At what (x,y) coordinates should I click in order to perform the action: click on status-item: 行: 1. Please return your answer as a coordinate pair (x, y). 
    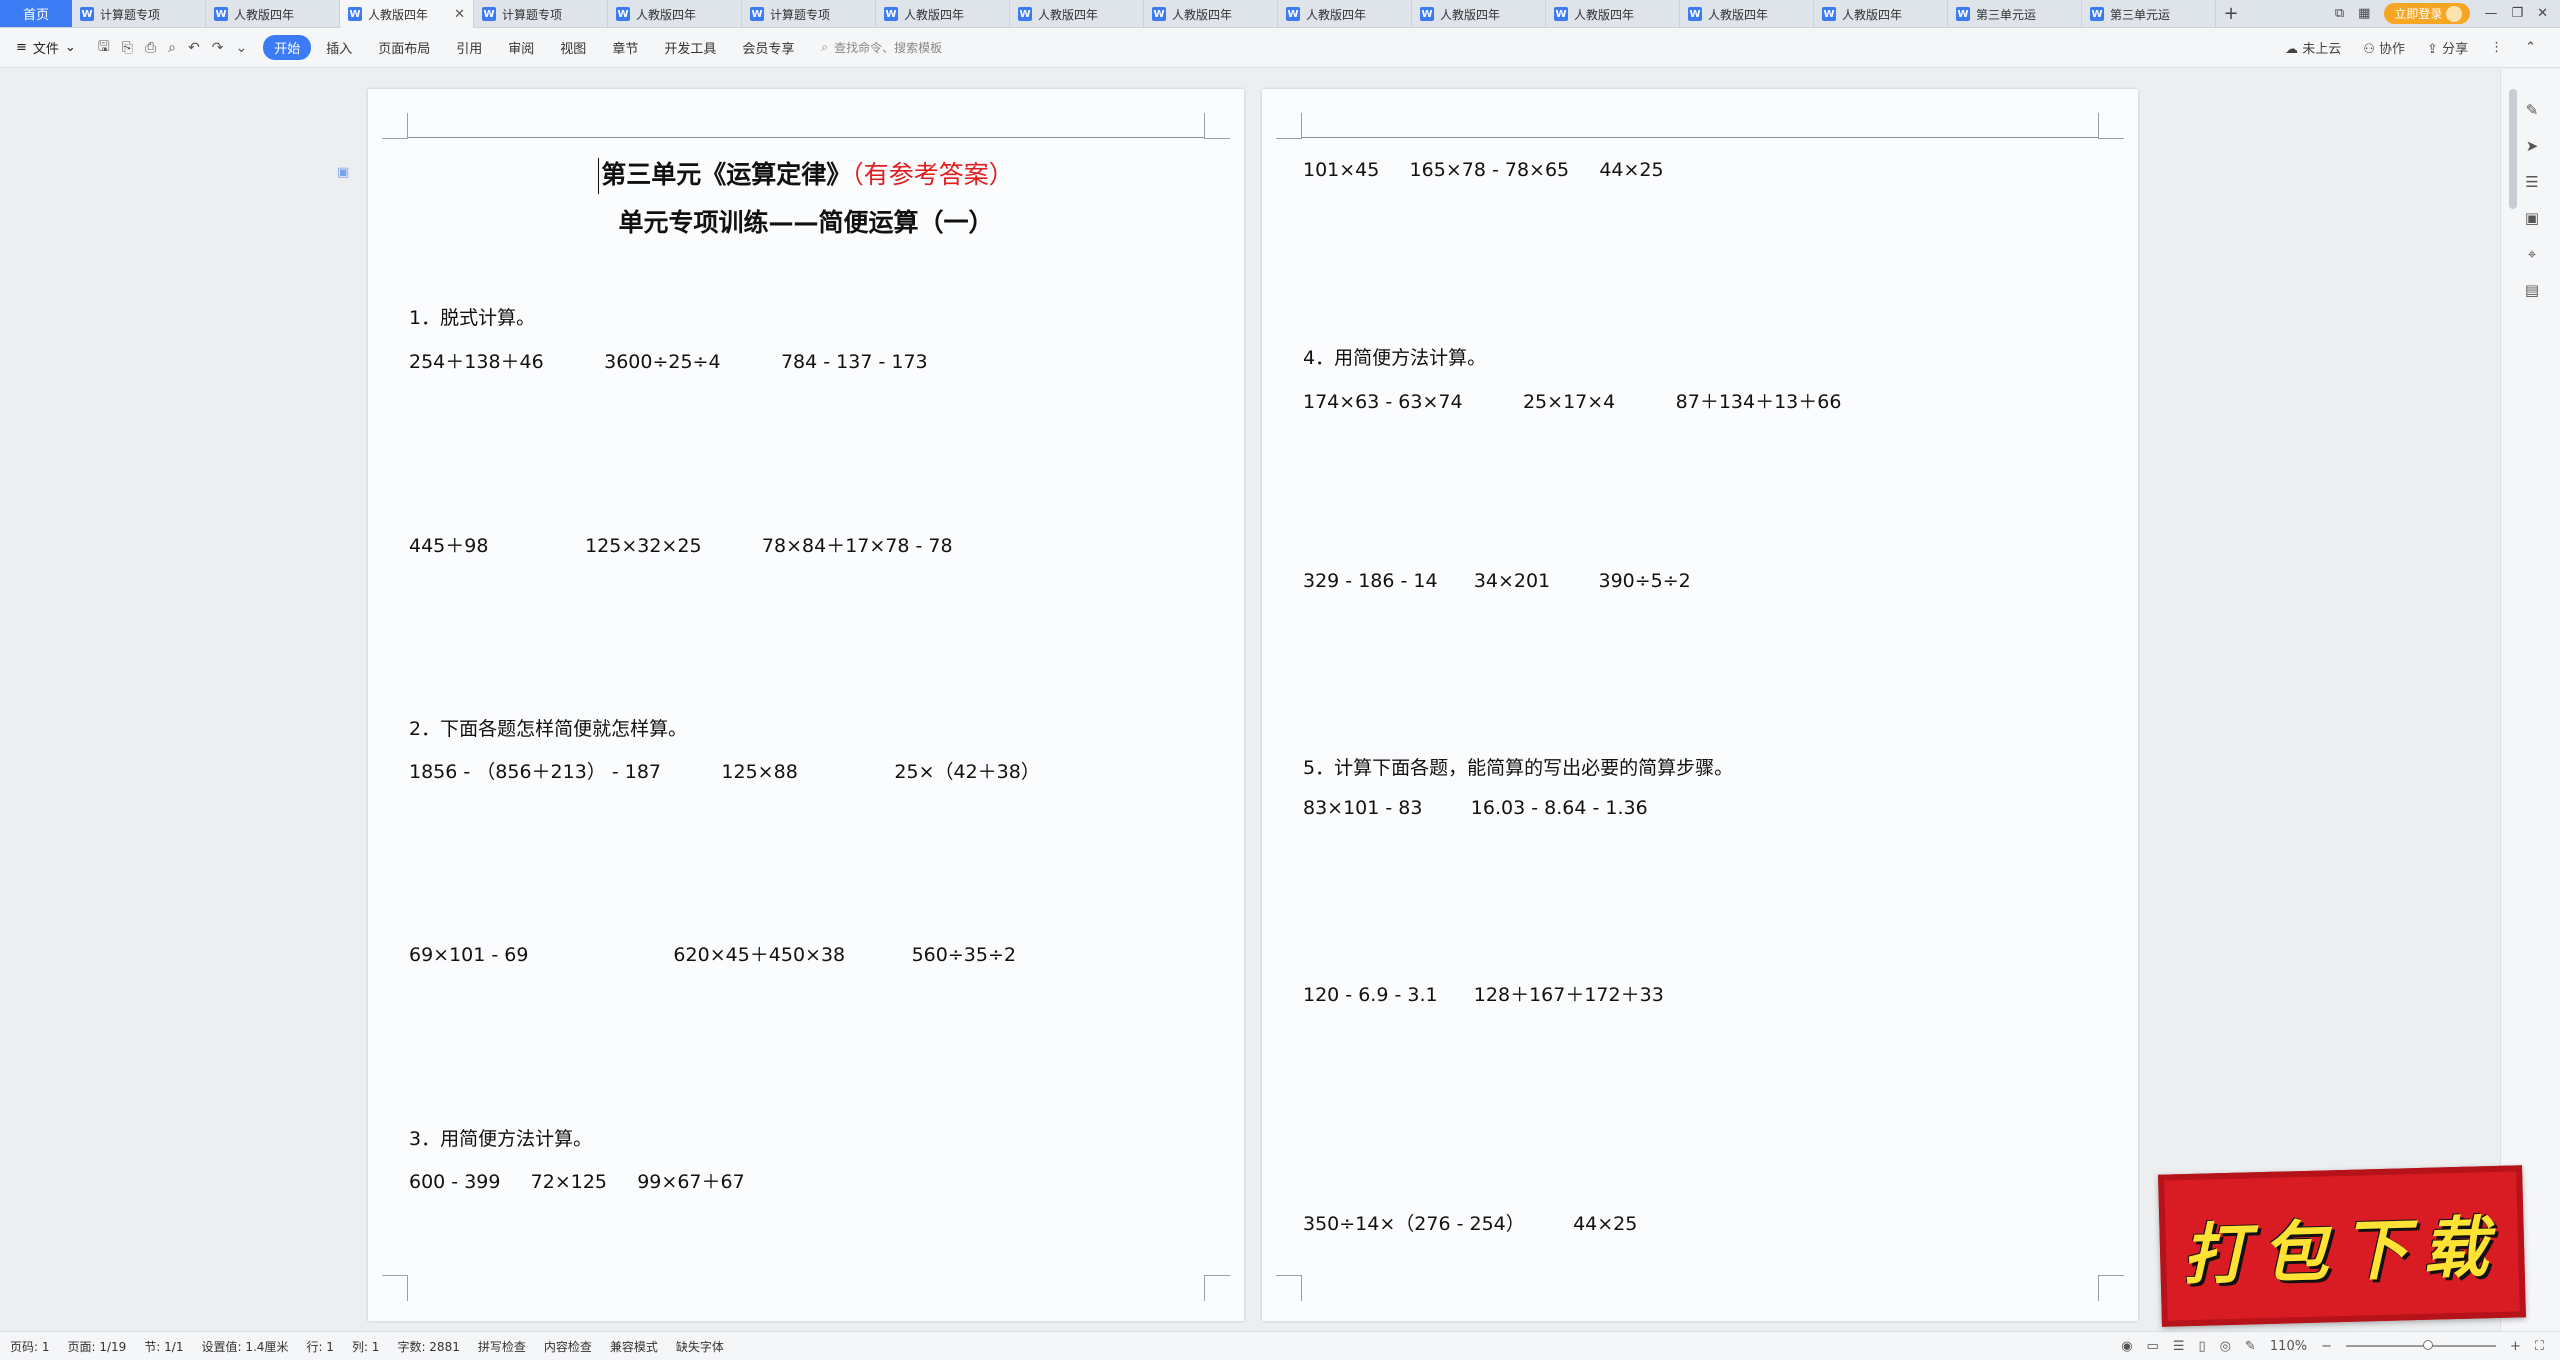
    Looking at the image, I should click on (320, 1346).